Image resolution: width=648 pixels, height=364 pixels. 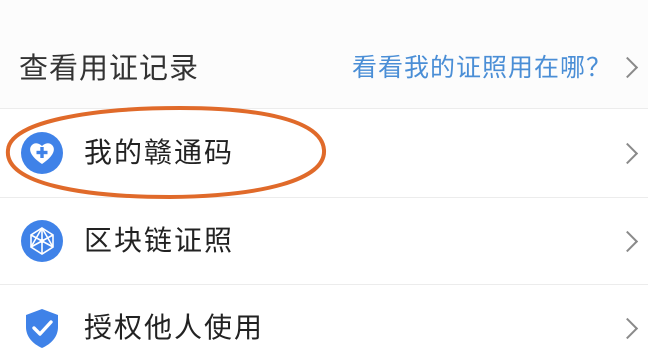 What do you see at coordinates (324, 108) in the screenshot?
I see `divider` at bounding box center [324, 108].